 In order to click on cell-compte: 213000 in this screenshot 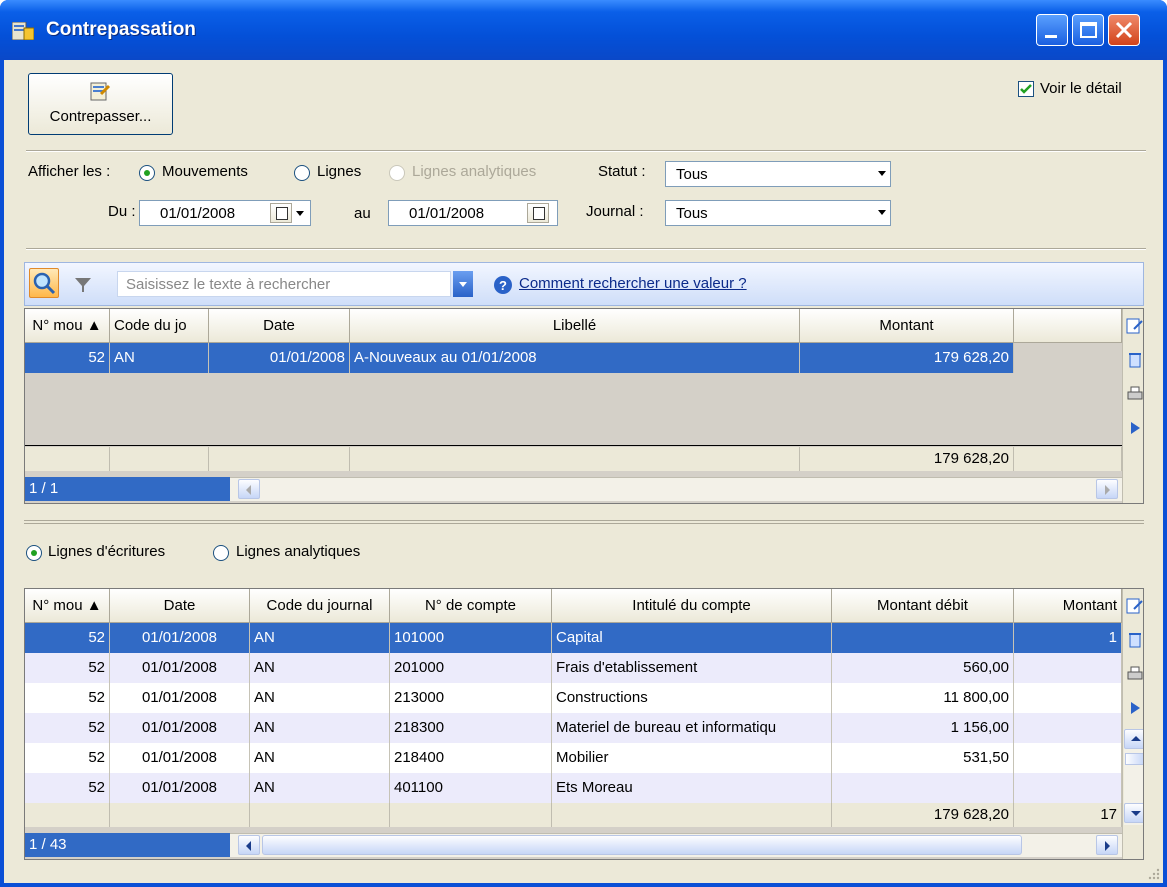, I will do `click(471, 698)`.